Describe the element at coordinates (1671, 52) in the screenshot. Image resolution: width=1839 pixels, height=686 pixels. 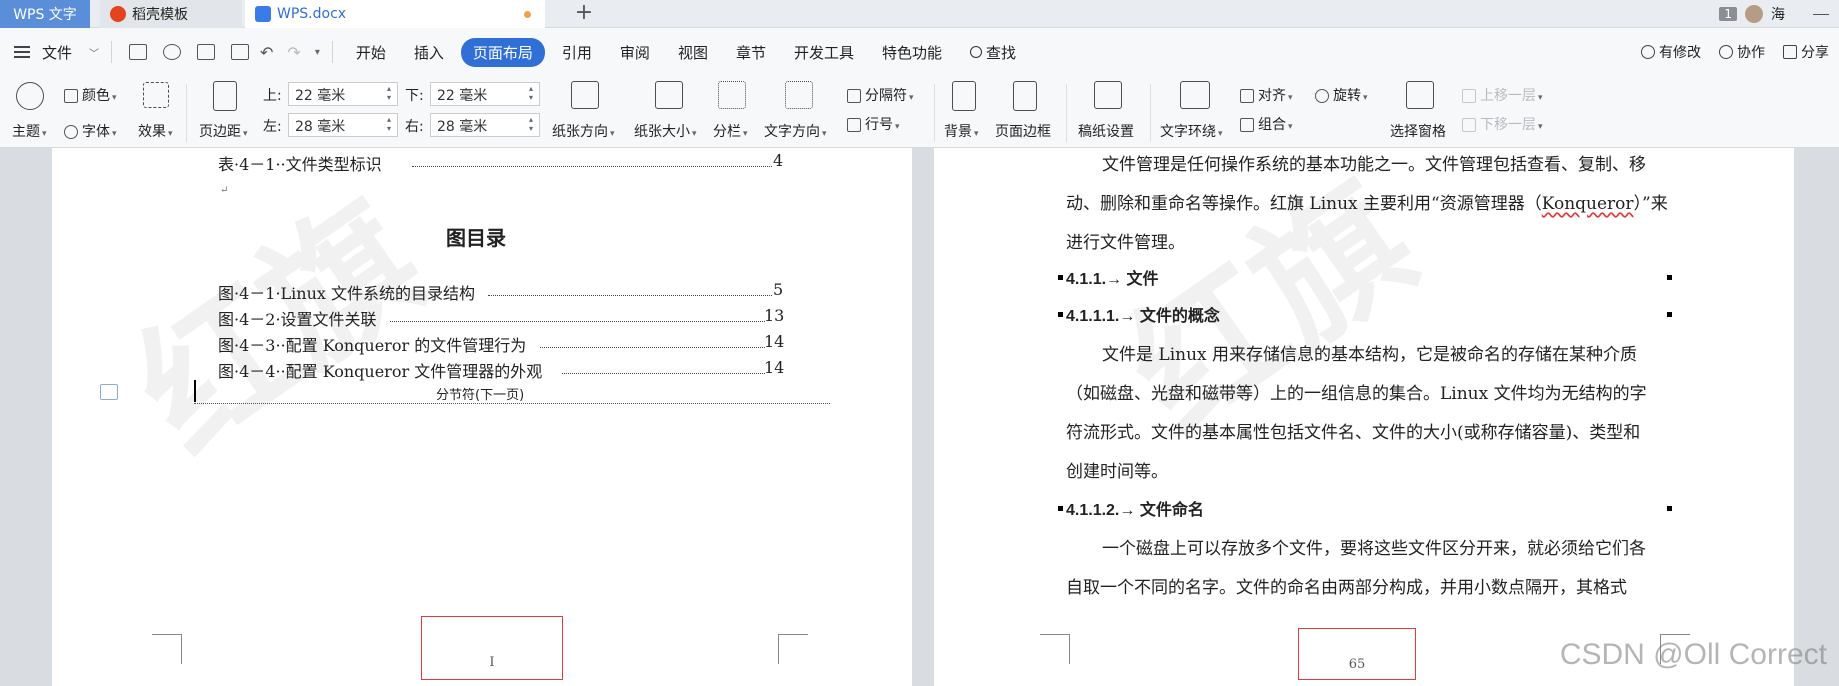
I see `modified-button: 有修改` at that location.